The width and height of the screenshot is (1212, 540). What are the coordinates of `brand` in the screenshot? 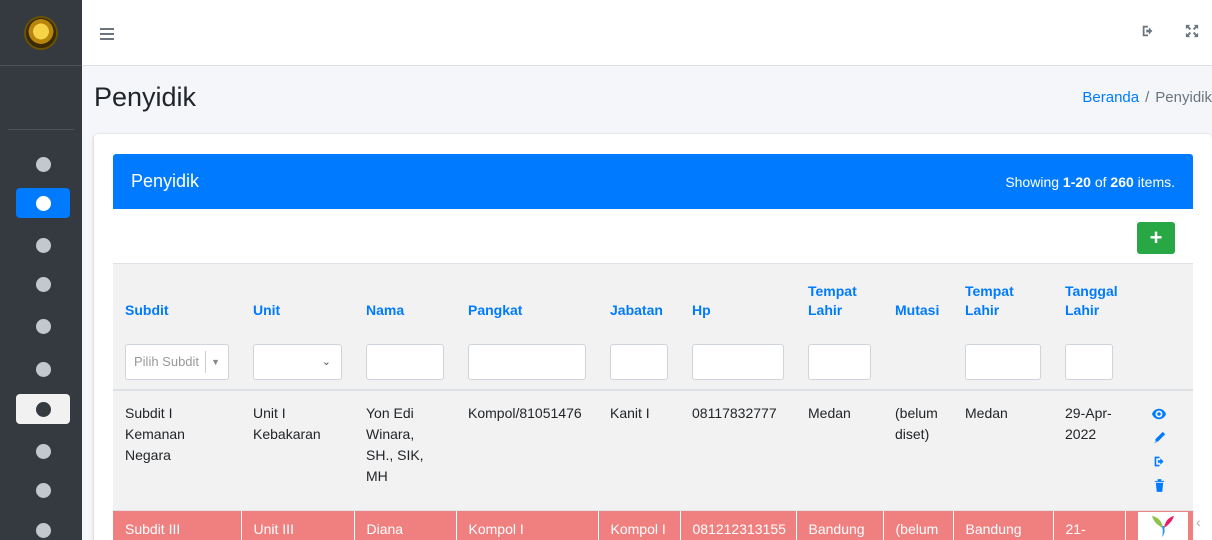 It's located at (41, 33).